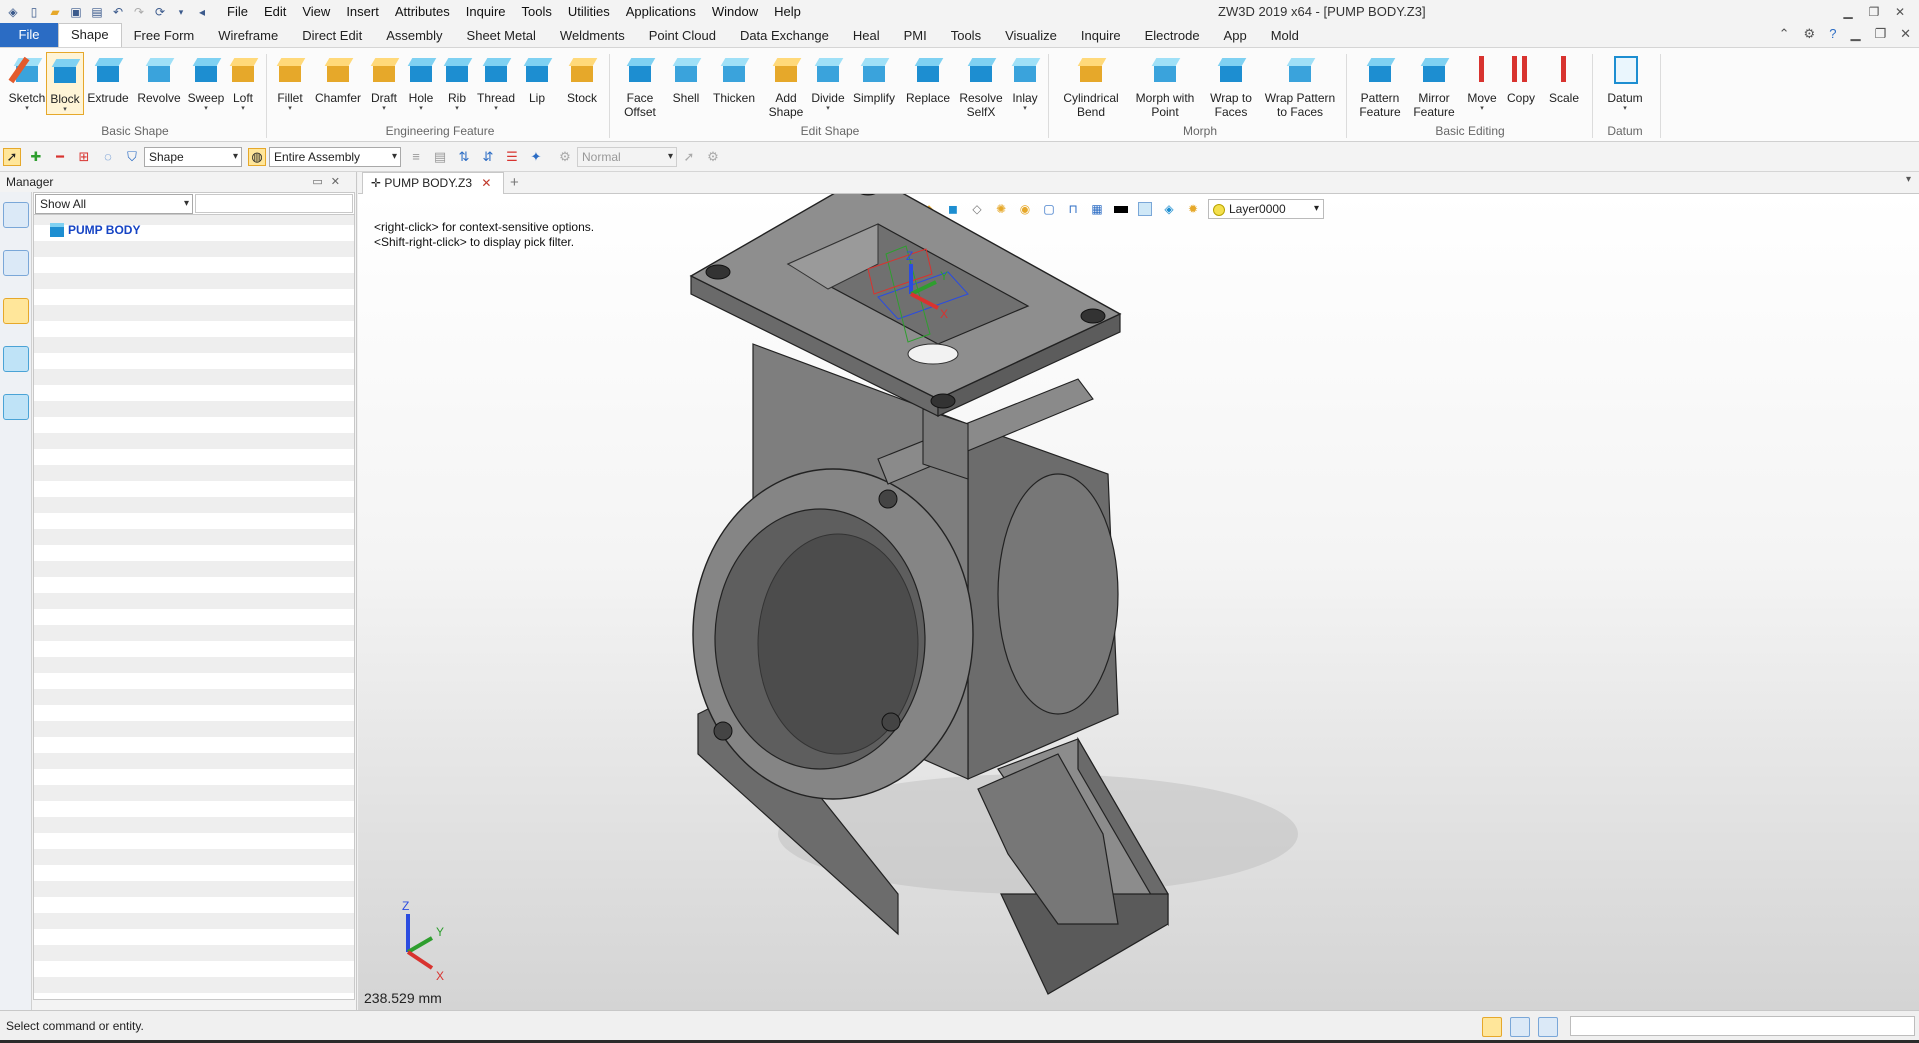  I want to click on part-icon, so click(16, 311).